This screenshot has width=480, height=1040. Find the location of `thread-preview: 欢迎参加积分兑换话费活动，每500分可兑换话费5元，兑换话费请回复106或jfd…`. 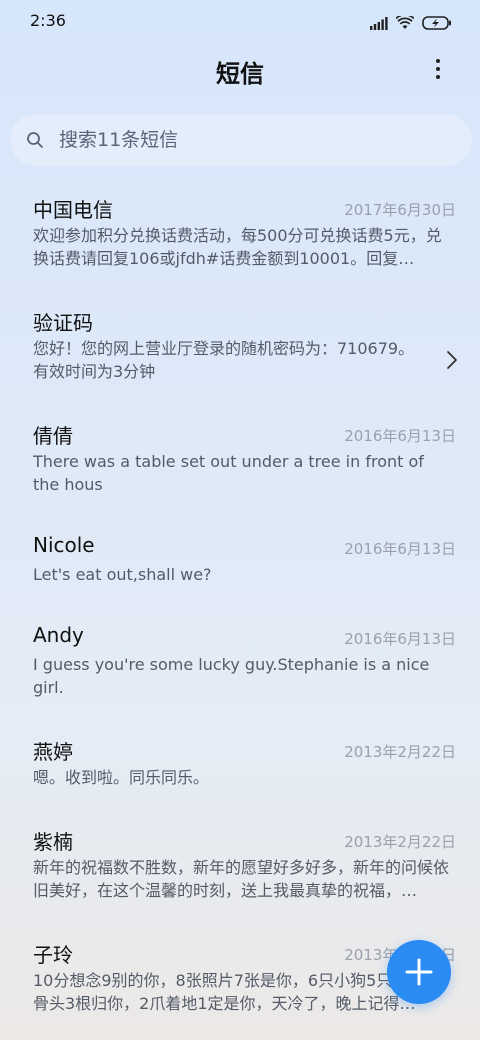

thread-preview: 欢迎参加积分兑换话费活动，每500分可兑换话费5元，兑换话费请回复106或jfd… is located at coordinates (237, 247).